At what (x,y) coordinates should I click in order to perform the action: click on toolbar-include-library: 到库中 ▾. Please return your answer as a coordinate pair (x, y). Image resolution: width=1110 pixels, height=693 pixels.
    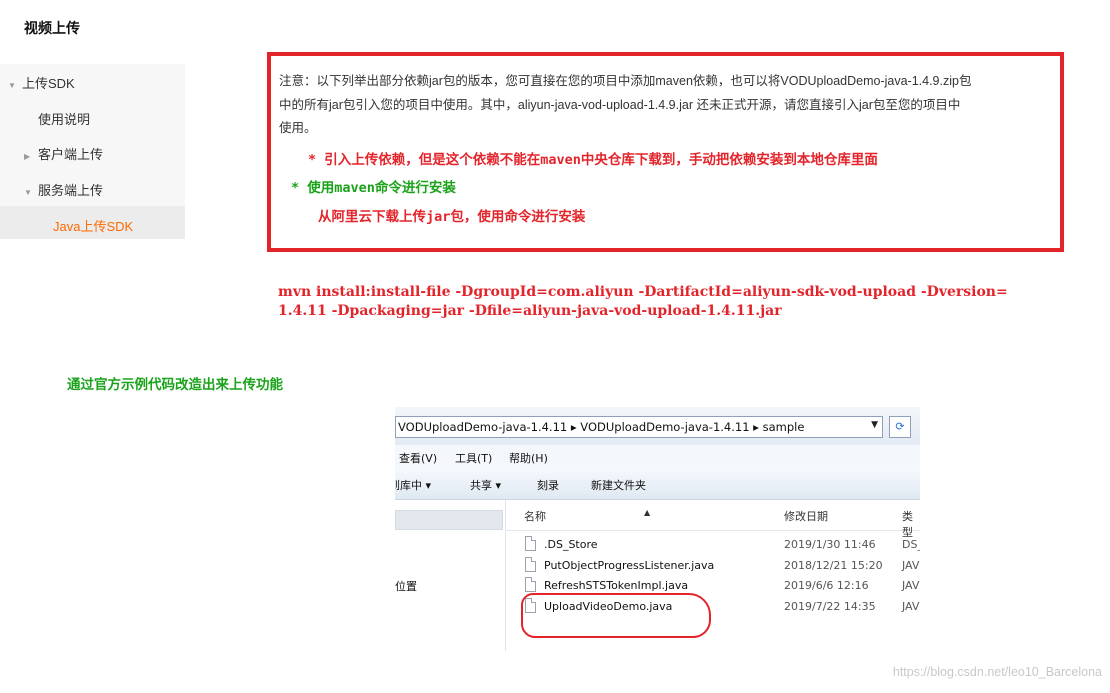
    Looking at the image, I should click on (413, 485).